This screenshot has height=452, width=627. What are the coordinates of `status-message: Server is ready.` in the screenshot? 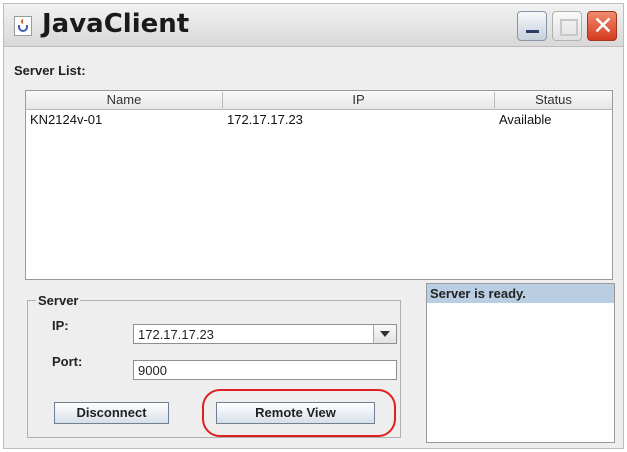 It's located at (520, 293).